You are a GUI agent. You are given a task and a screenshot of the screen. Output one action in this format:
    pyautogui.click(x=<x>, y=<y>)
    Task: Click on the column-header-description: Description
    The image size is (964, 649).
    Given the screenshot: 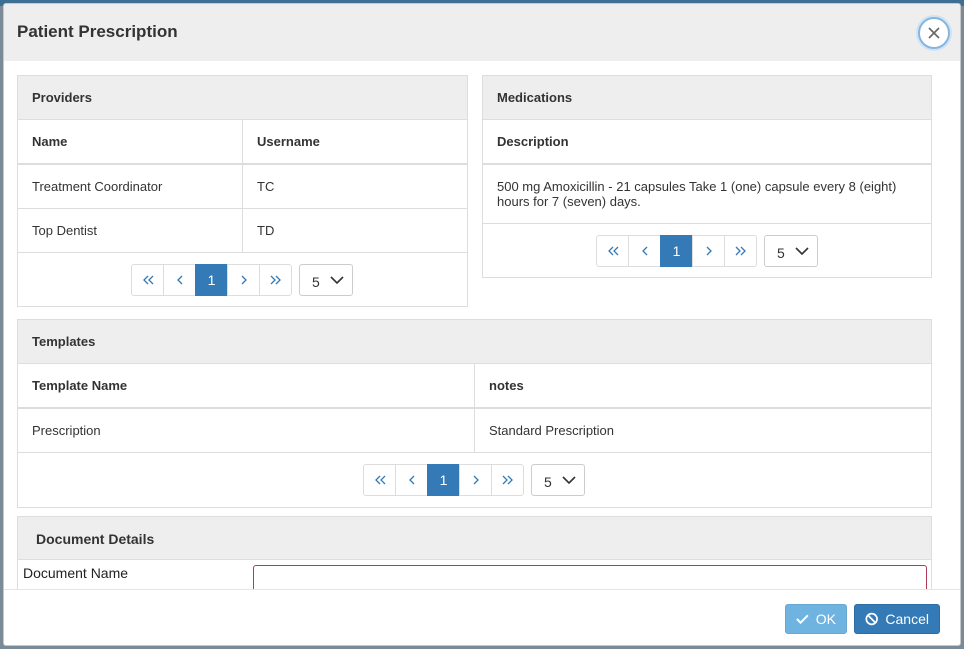 What is the action you would take?
    pyautogui.click(x=707, y=142)
    